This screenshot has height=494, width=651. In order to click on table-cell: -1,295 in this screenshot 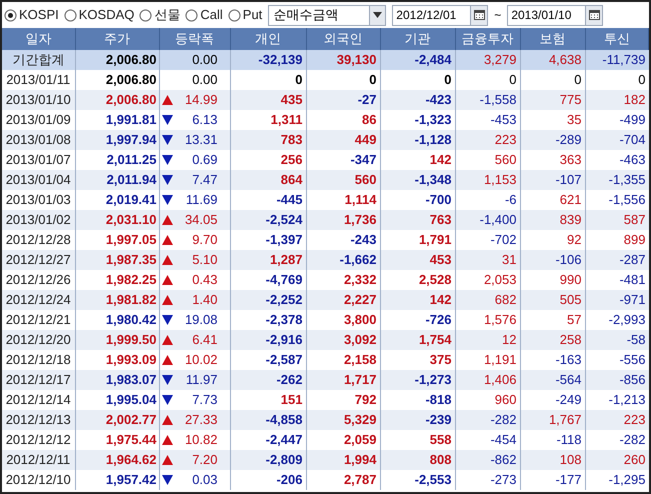, I will do `click(627, 480)`.